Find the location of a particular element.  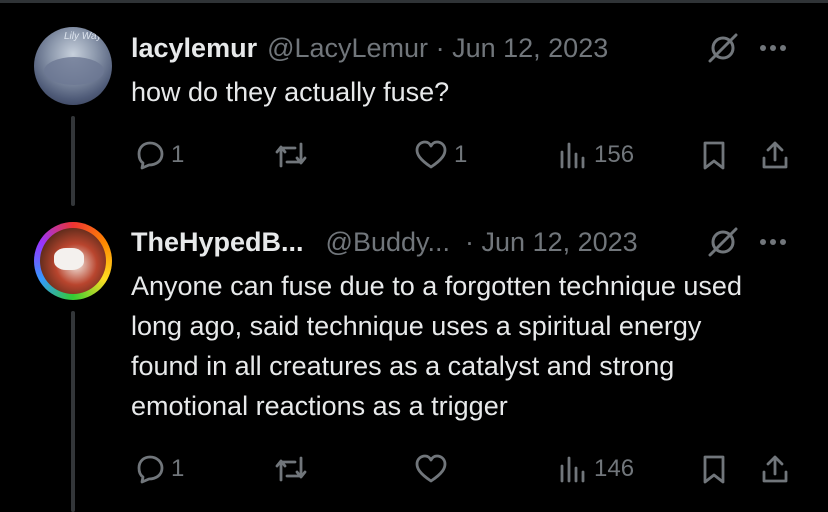

views-button: 146 is located at coordinates (596, 469).